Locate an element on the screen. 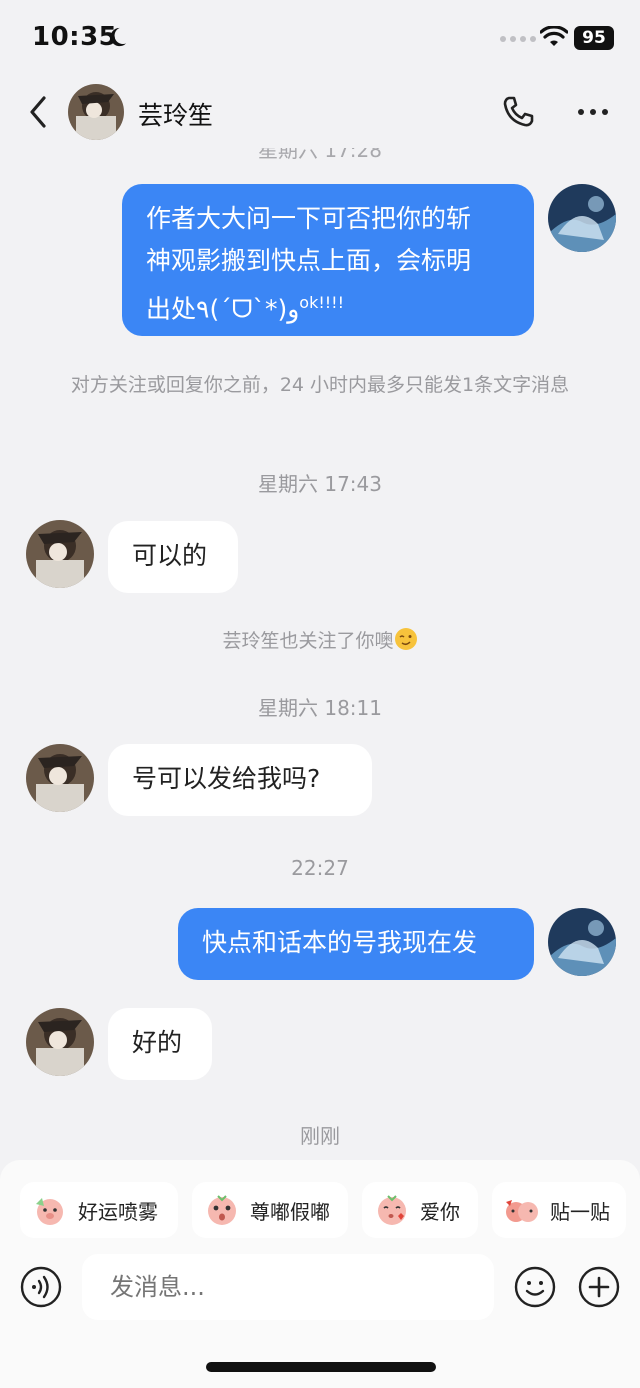  home-indicator is located at coordinates (321, 1367).